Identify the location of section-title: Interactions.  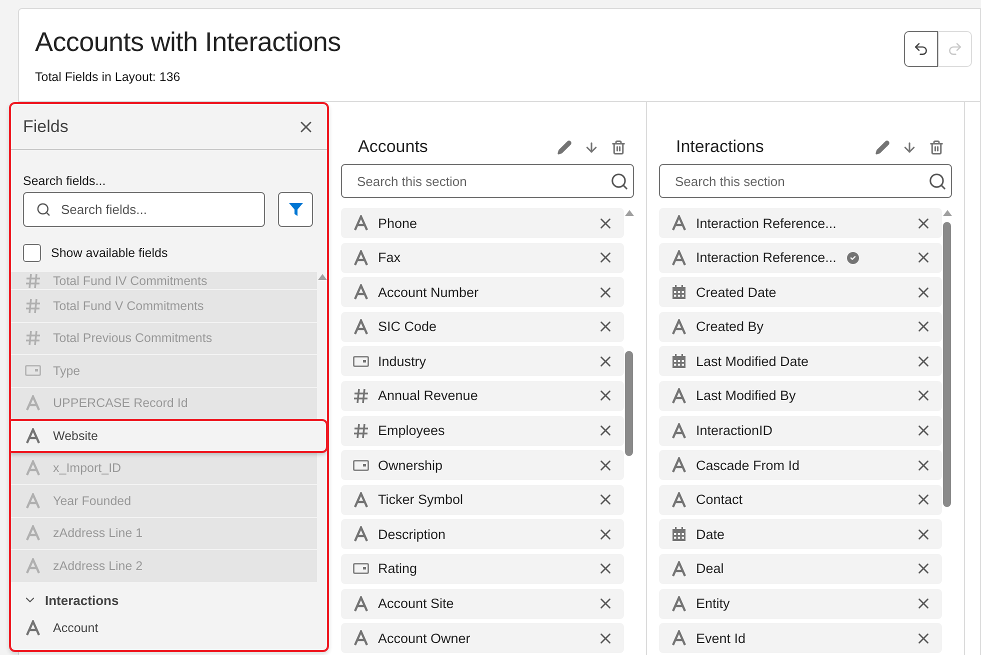
(720, 147).